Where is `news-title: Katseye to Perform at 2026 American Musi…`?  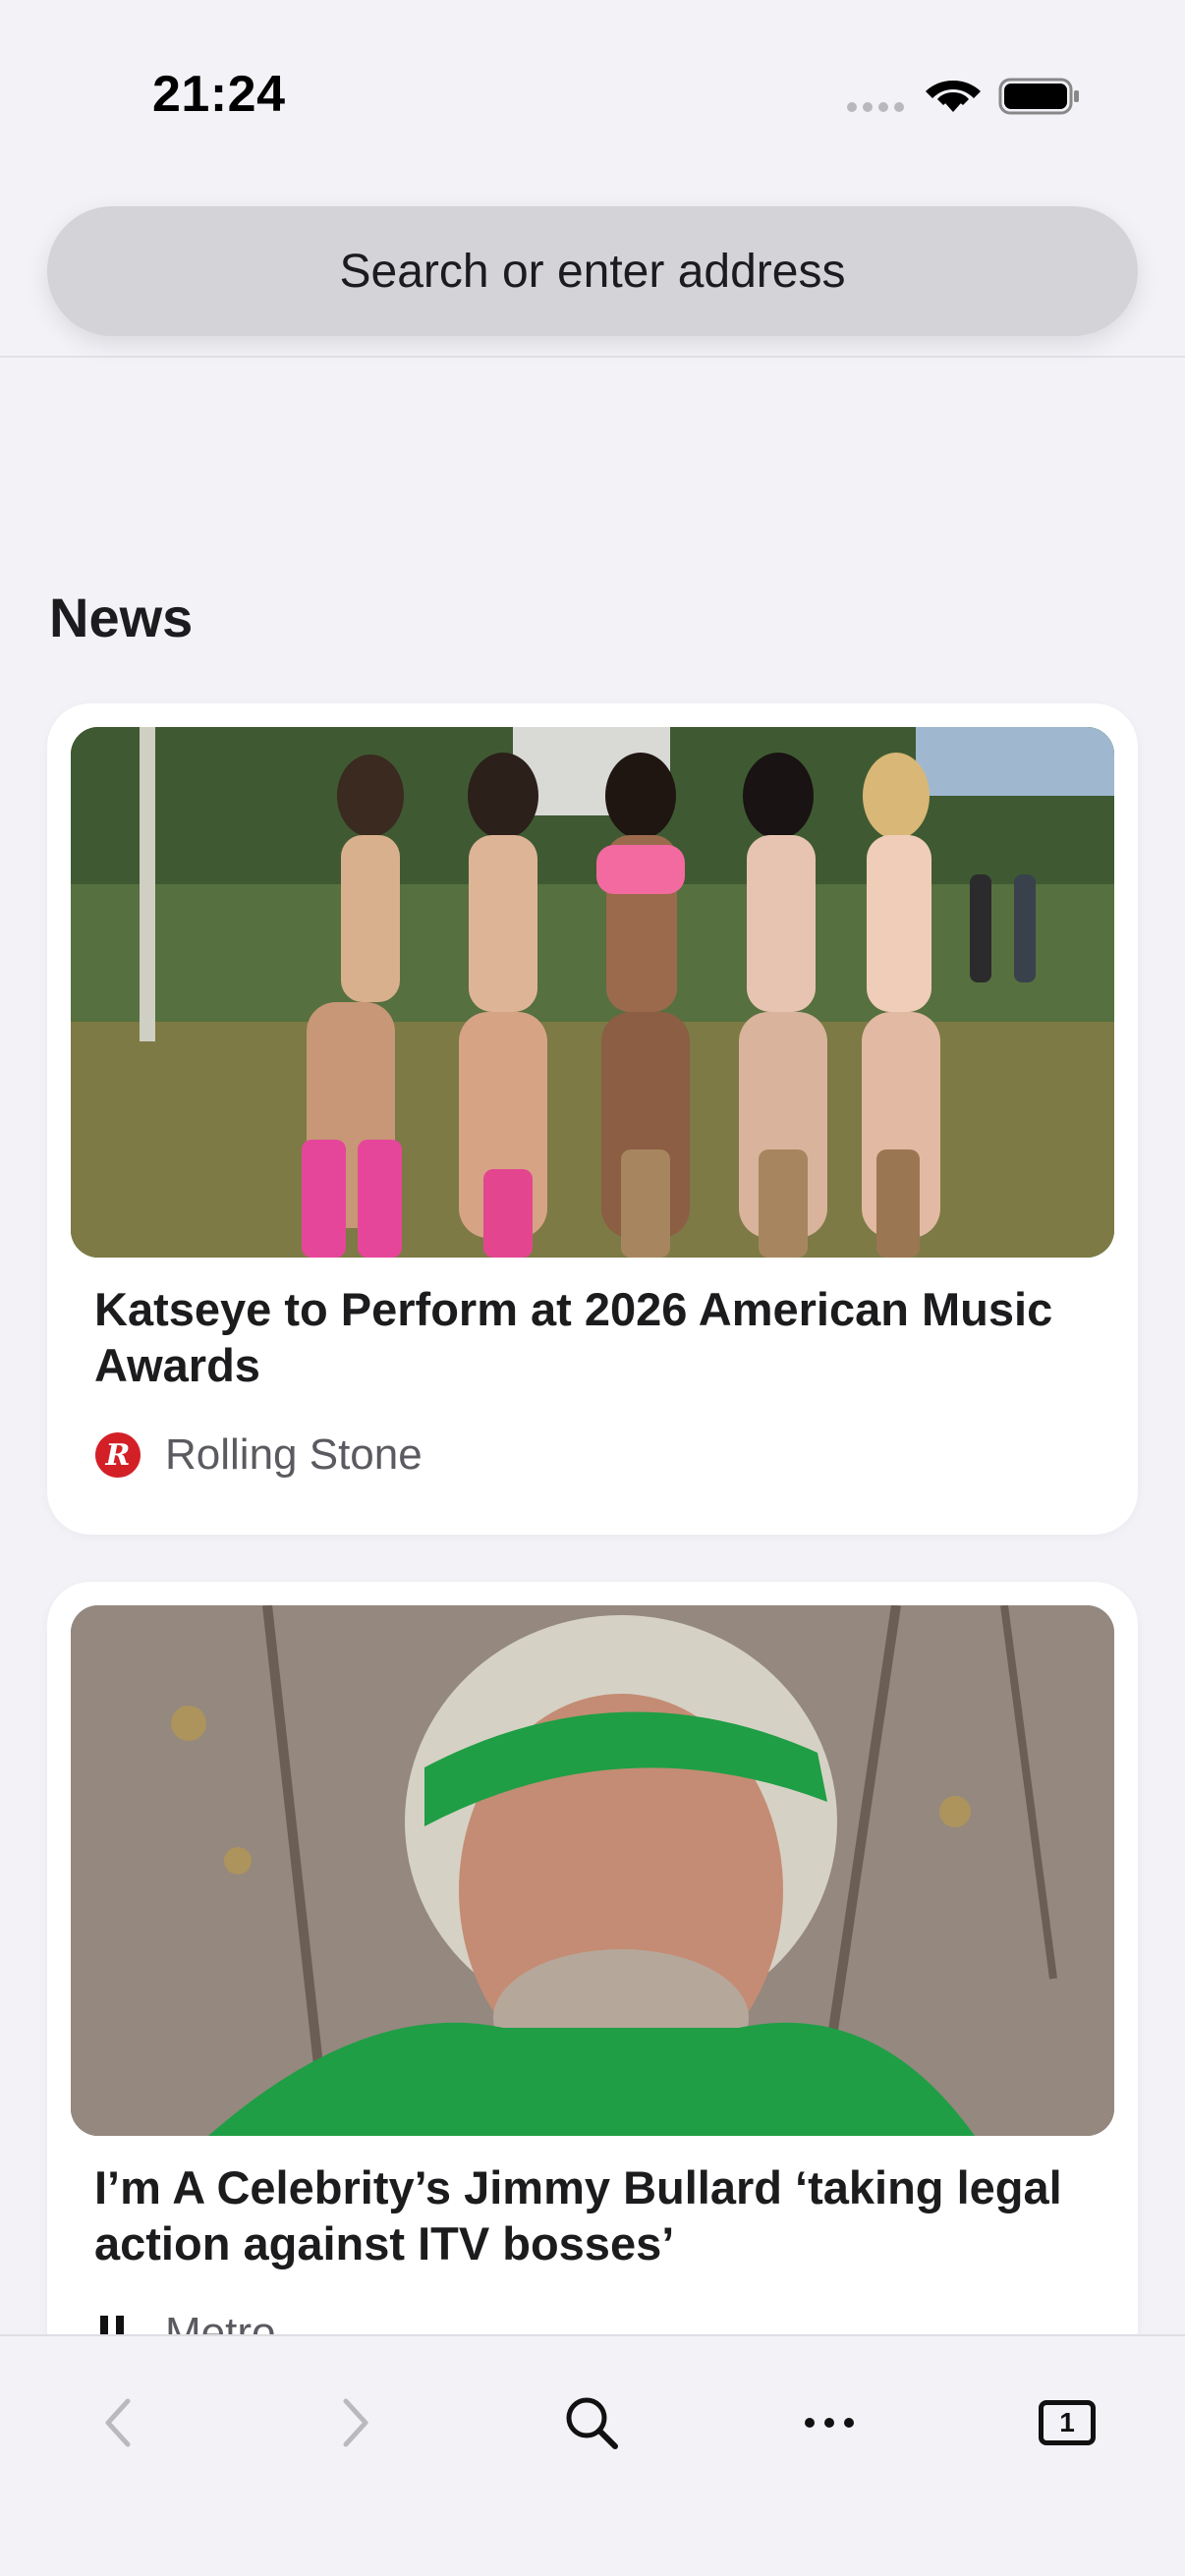
news-title: Katseye to Perform at 2026 American Musi… is located at coordinates (573, 1337).